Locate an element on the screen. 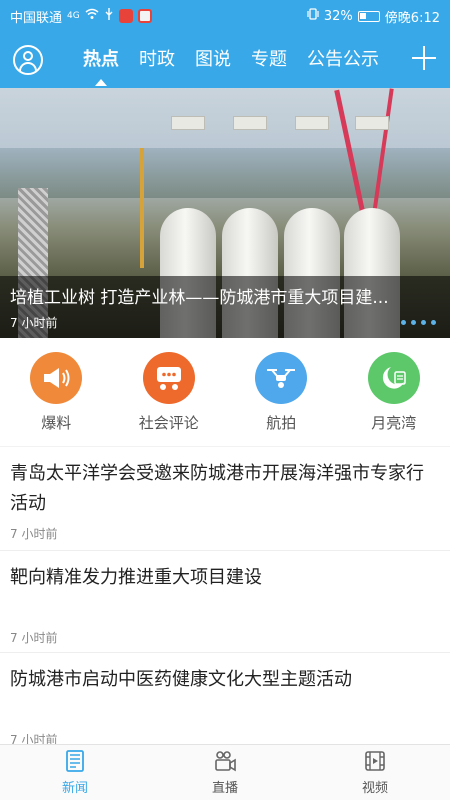 This screenshot has width=450, height=800. quick-link-tipoff: 爆料 is located at coordinates (56, 392).